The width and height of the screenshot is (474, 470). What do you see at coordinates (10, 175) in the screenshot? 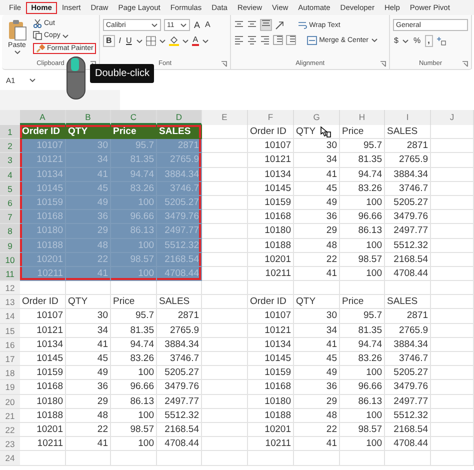
I see `row-header: 4` at bounding box center [10, 175].